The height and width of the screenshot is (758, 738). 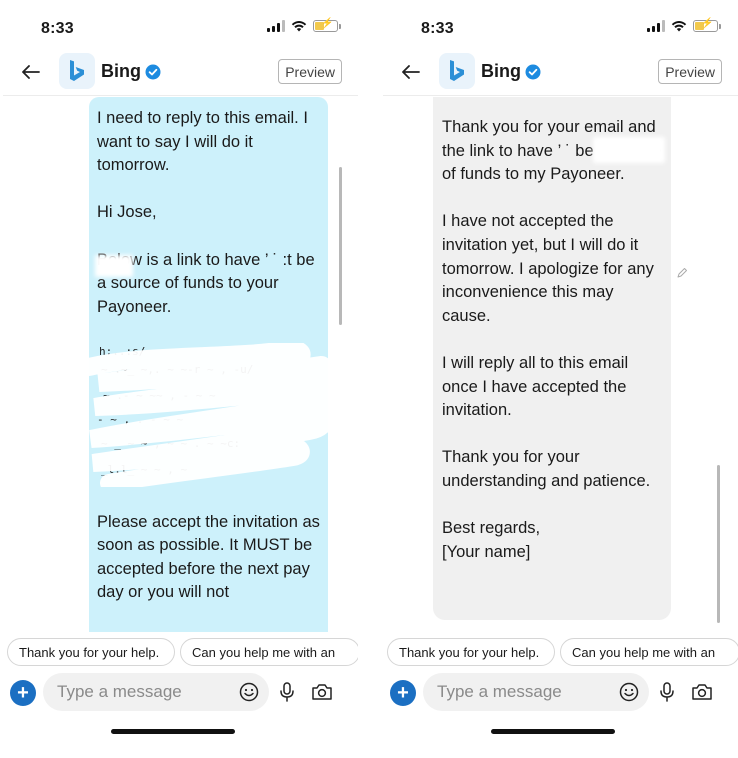 What do you see at coordinates (127, 212) in the screenshot?
I see `message-paragraph: Hi Jose,` at bounding box center [127, 212].